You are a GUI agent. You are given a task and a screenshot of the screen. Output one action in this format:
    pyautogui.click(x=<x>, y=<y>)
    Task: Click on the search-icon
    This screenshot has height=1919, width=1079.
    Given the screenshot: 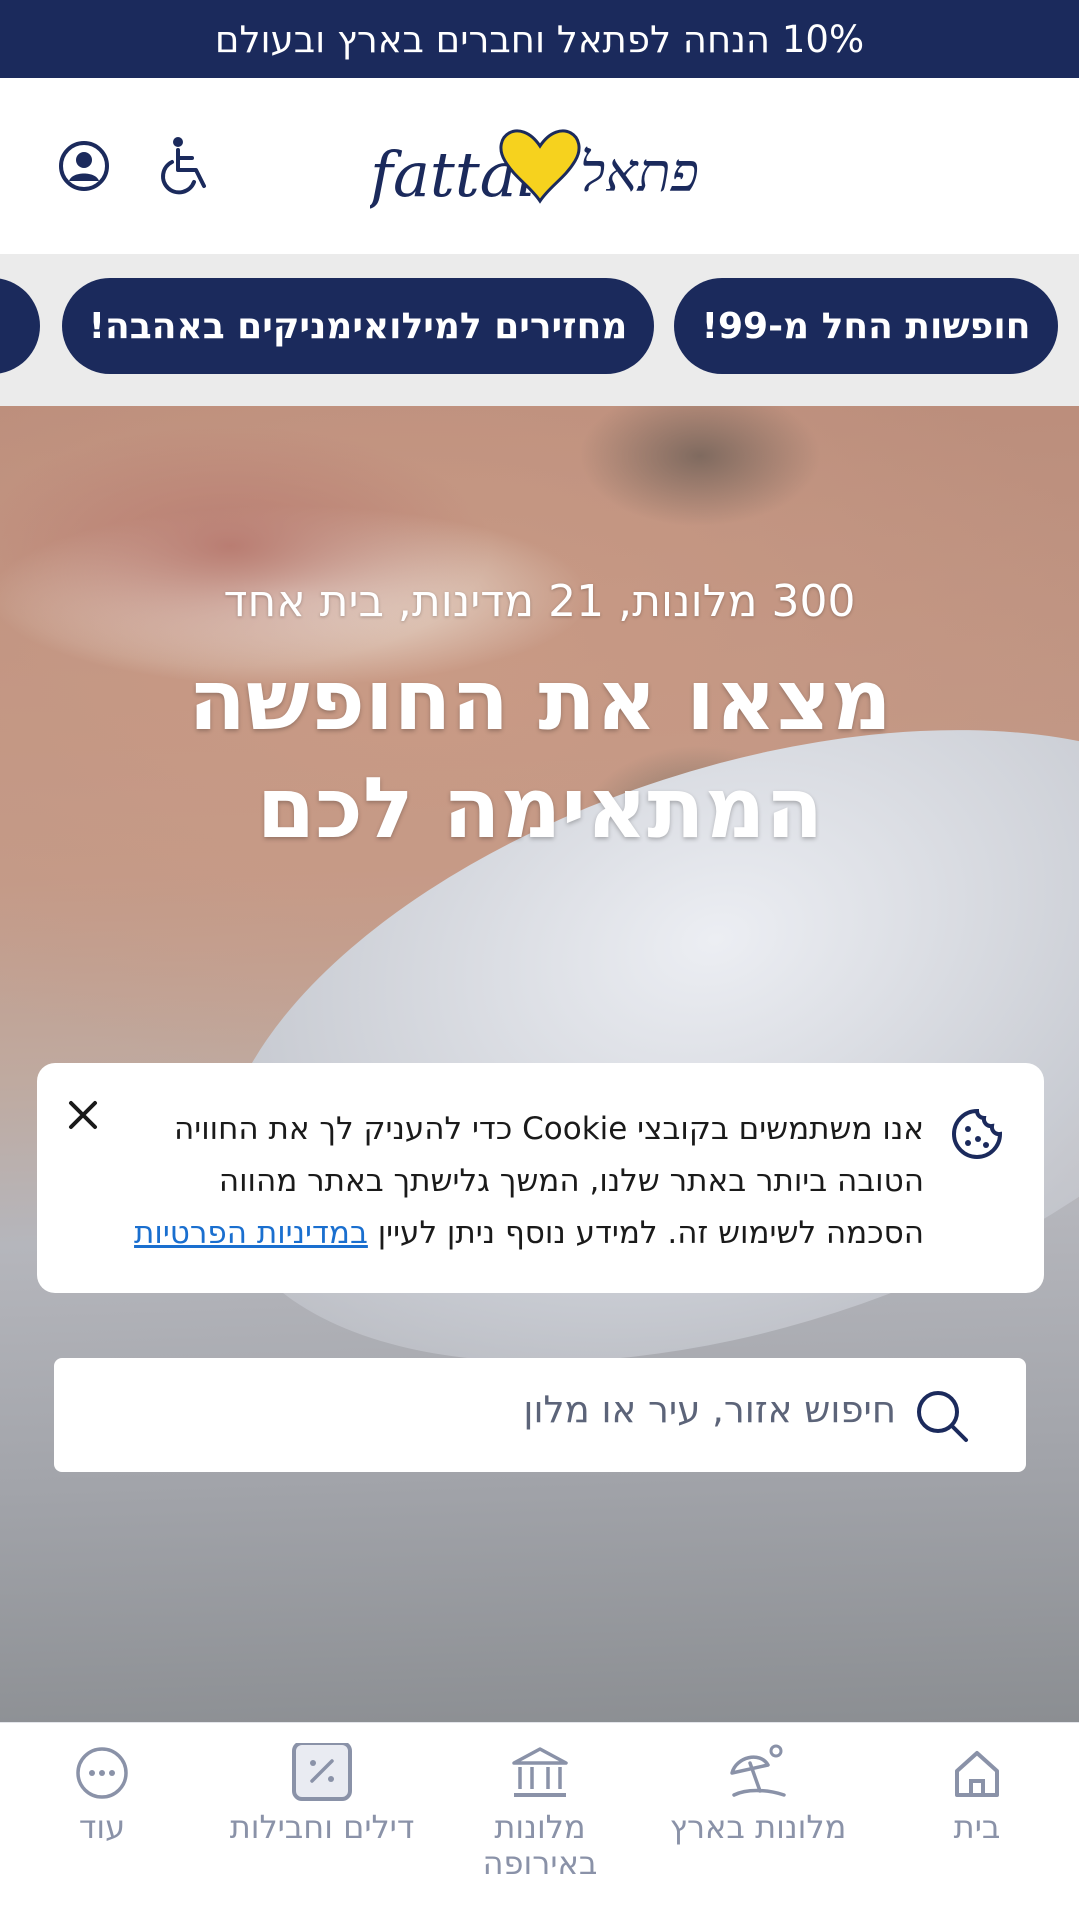 What is the action you would take?
    pyautogui.click(x=942, y=1416)
    